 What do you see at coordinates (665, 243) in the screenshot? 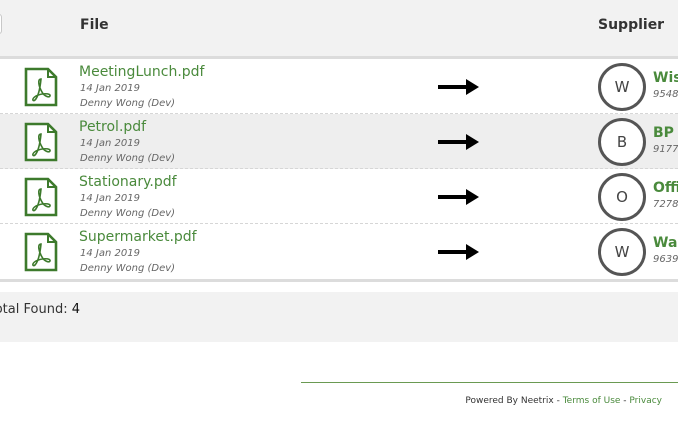
I see `supplier-name-link: Wai` at bounding box center [665, 243].